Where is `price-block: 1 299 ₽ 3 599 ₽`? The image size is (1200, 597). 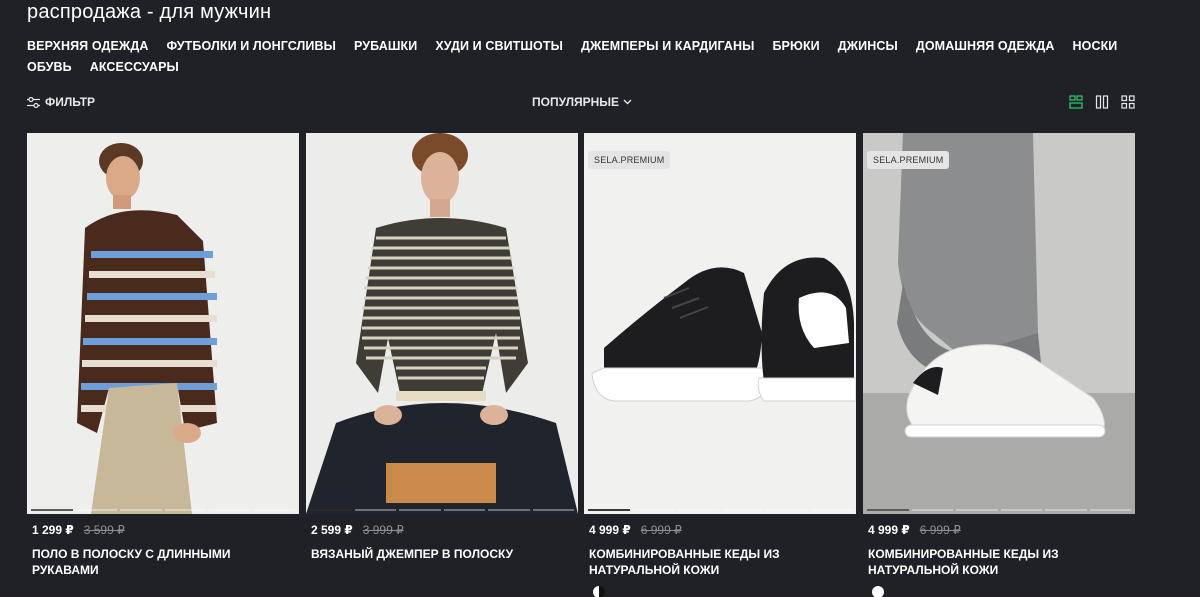
price-block: 1 299 ₽ 3 599 ₽ is located at coordinates (78, 530).